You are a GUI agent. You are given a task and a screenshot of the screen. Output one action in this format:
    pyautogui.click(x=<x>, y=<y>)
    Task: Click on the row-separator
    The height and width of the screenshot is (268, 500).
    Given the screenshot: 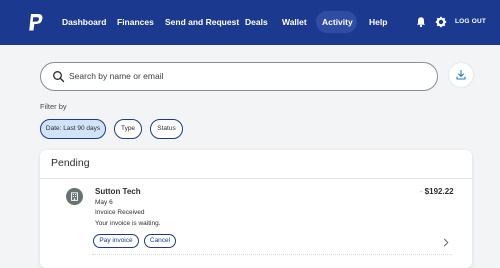 What is the action you would take?
    pyautogui.click(x=272, y=255)
    